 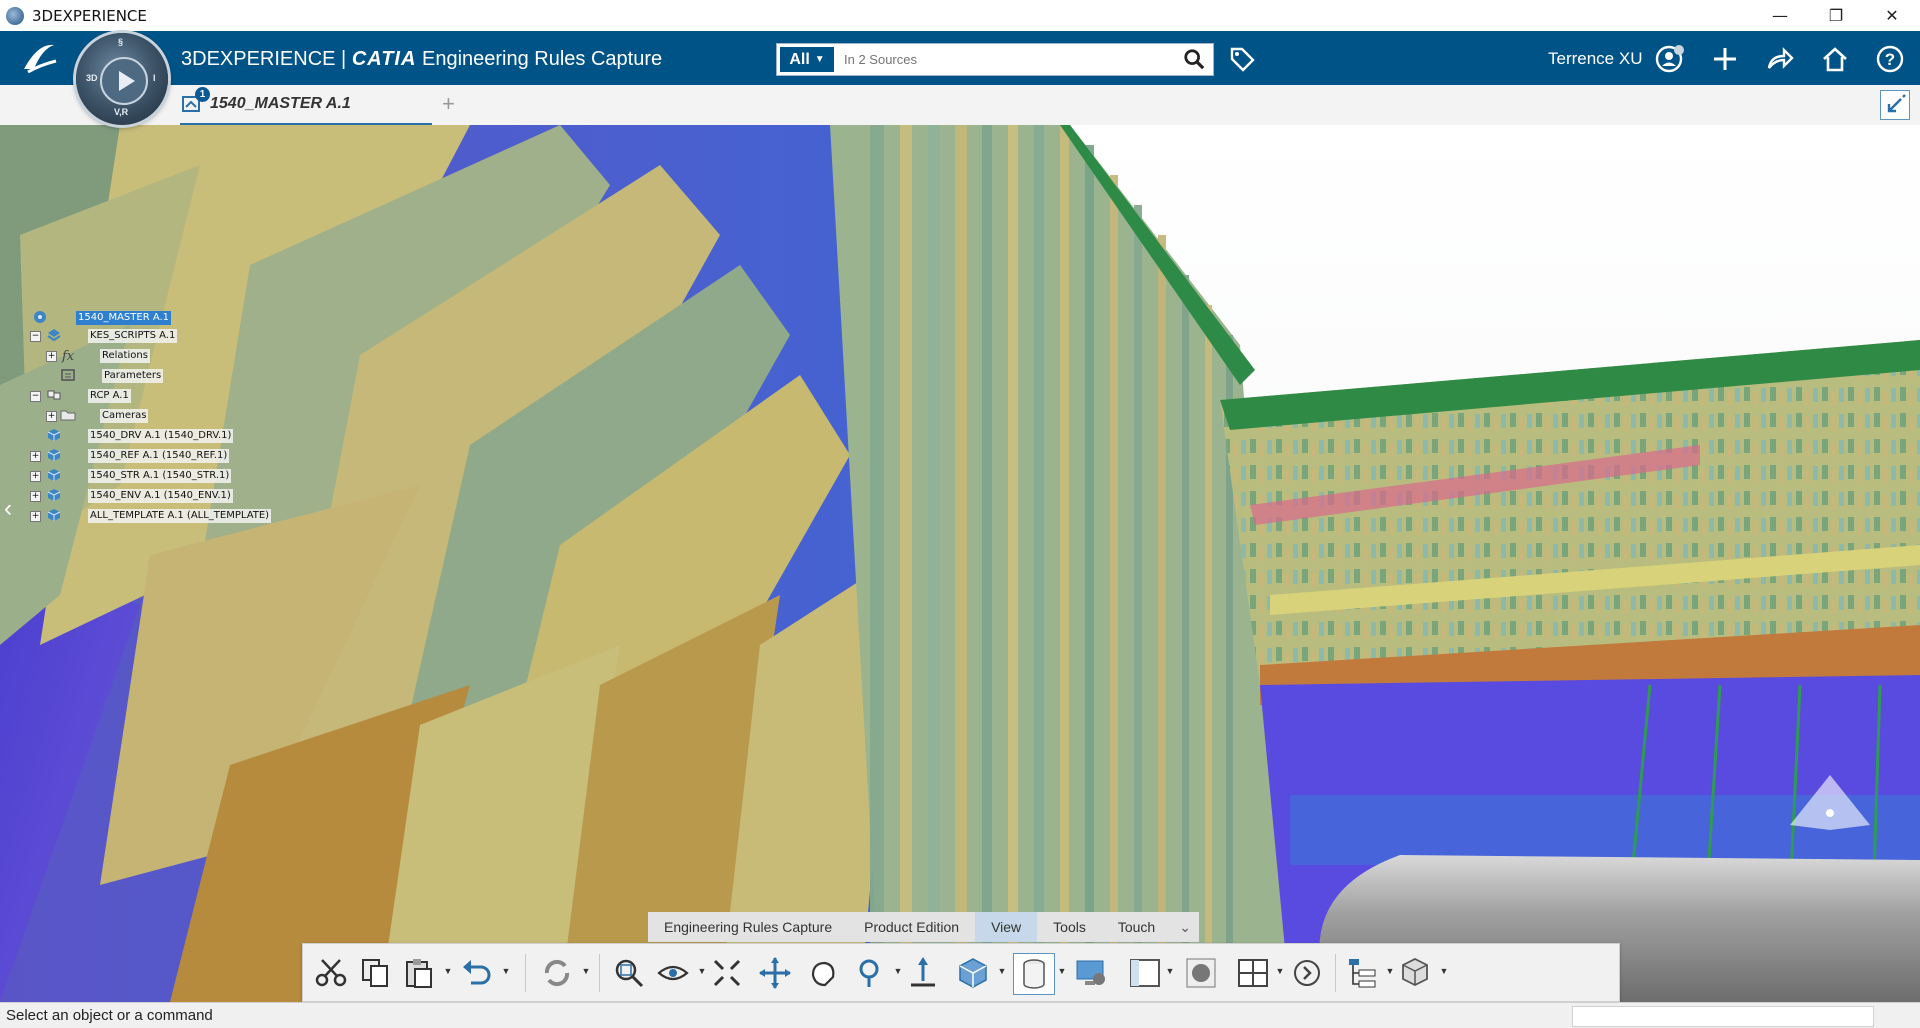 I want to click on view-mode-icon, so click(x=1145, y=973).